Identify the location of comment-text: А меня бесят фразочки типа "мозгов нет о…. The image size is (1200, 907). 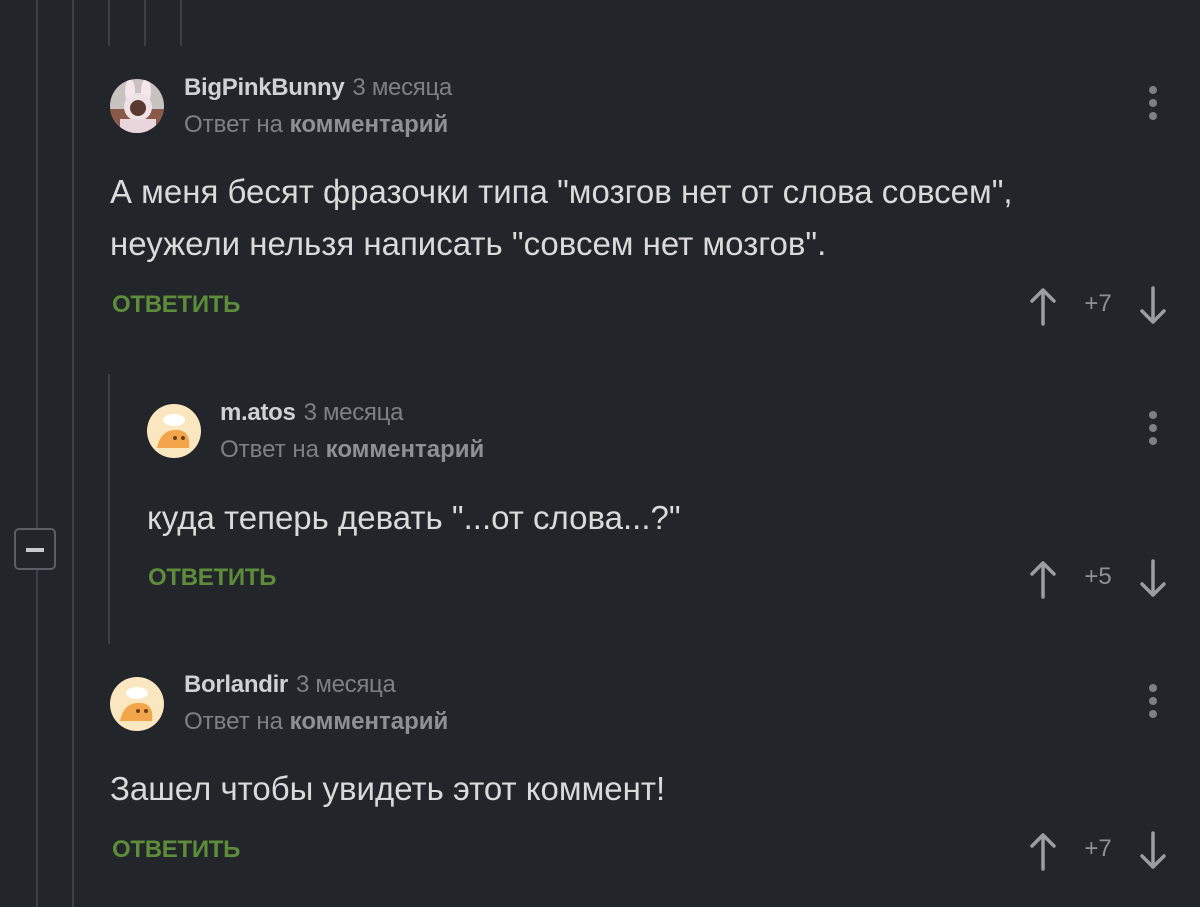
(561, 218).